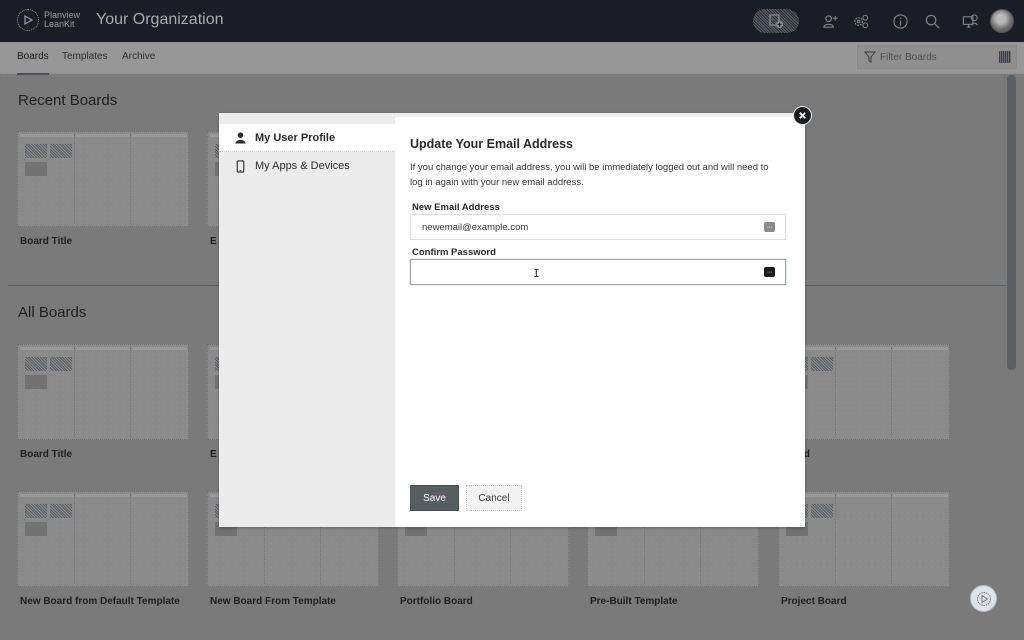  I want to click on help-button, so click(983, 598).